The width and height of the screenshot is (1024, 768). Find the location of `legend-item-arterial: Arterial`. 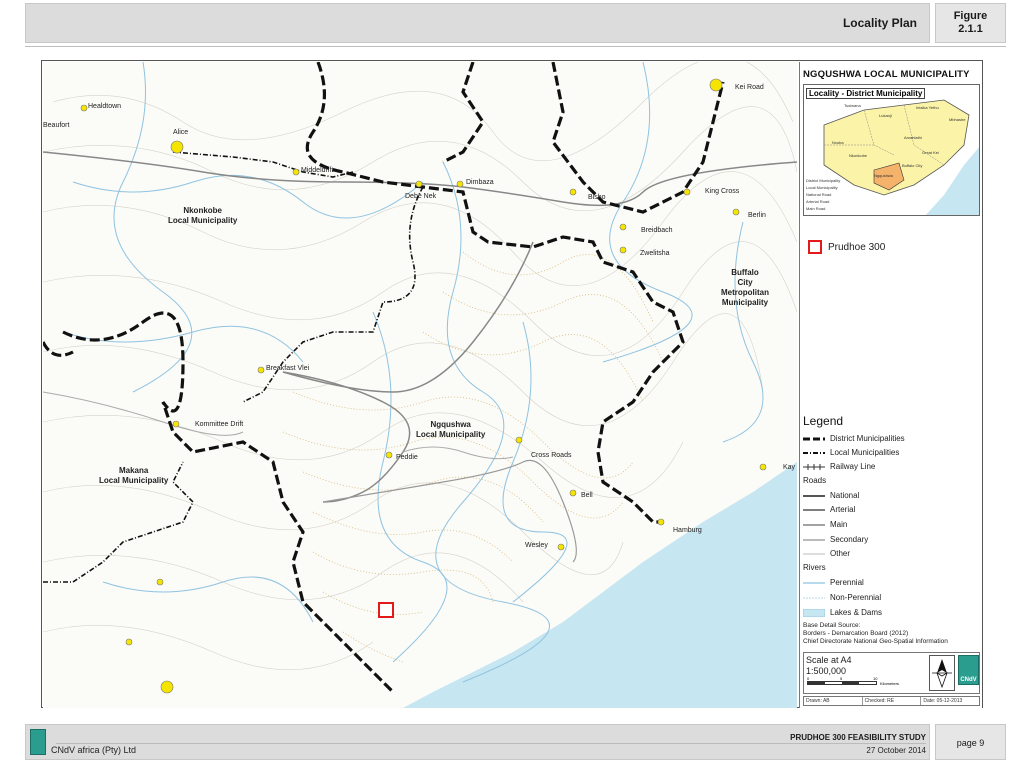

legend-item-arterial: Arterial is located at coordinates (829, 509).